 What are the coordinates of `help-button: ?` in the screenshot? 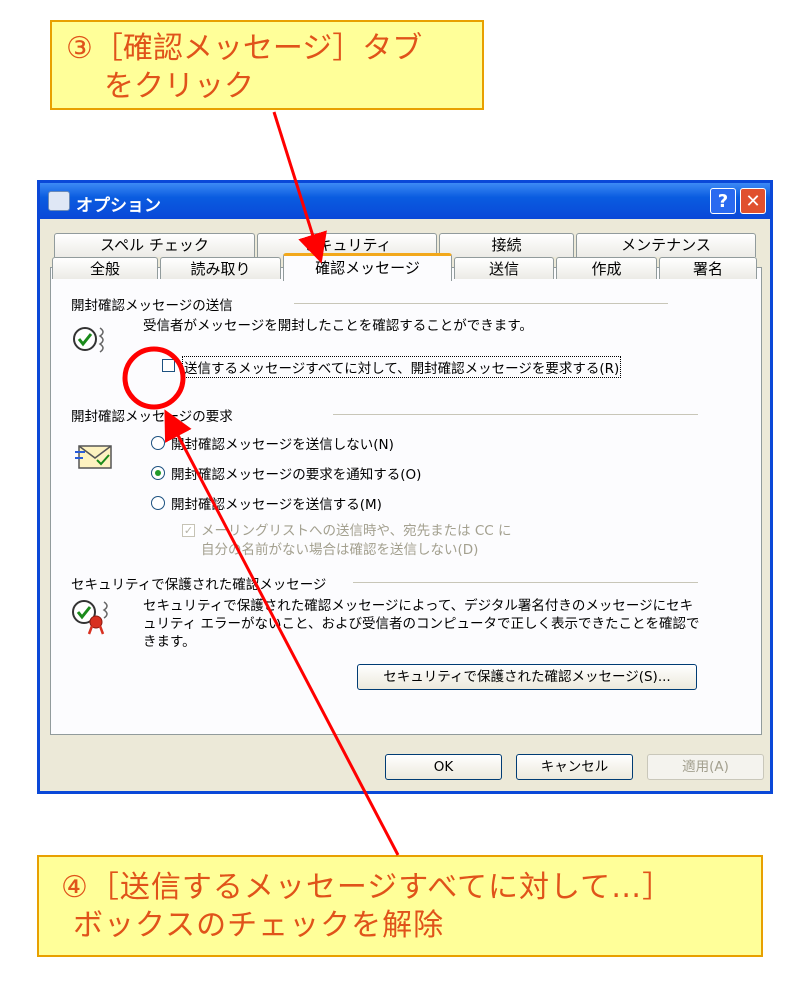 It's located at (723, 201).